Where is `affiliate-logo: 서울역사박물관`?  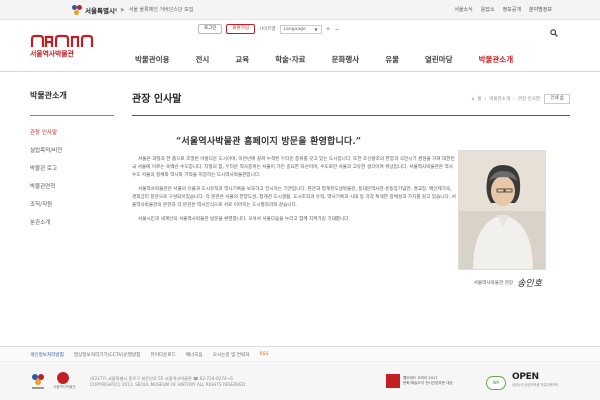 affiliate-logo: 서울역사박물관 is located at coordinates (64, 381).